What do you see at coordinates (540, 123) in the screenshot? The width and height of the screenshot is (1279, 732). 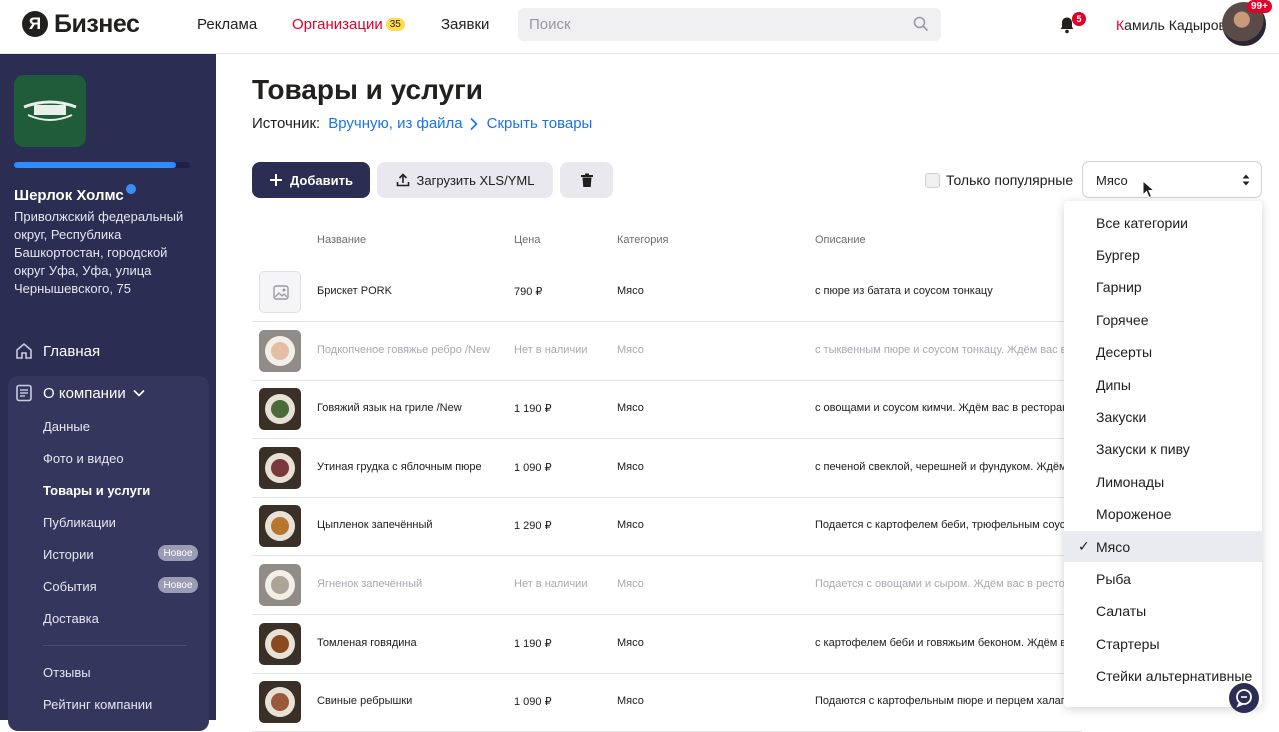 I see `hide-goods-link: Скрыть товары` at bounding box center [540, 123].